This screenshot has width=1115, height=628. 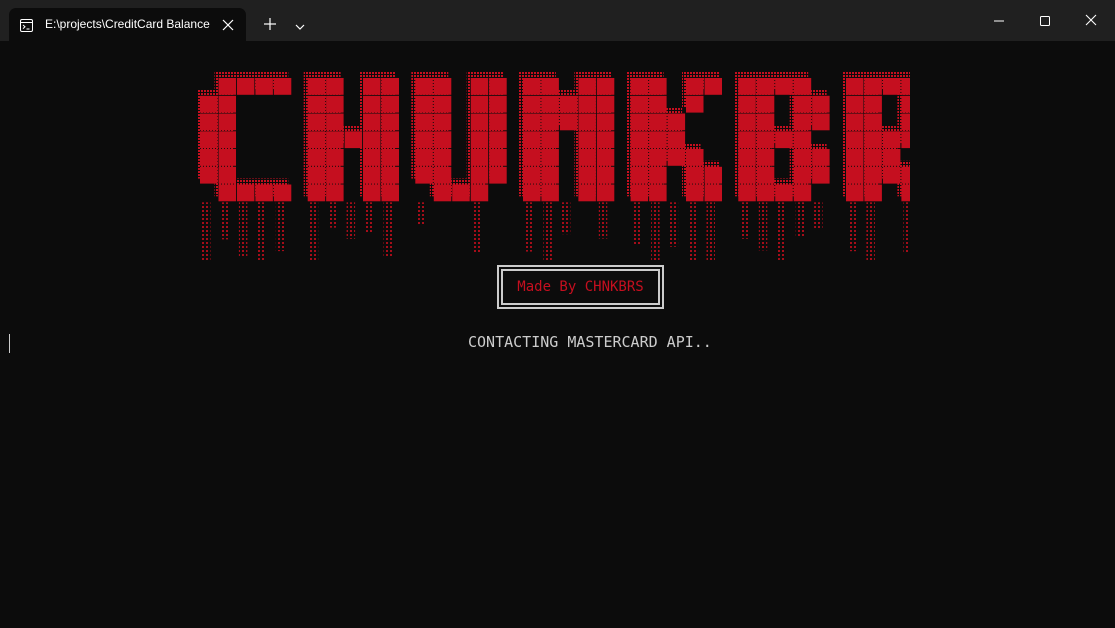 What do you see at coordinates (9, 343) in the screenshot?
I see `text-cursor` at bounding box center [9, 343].